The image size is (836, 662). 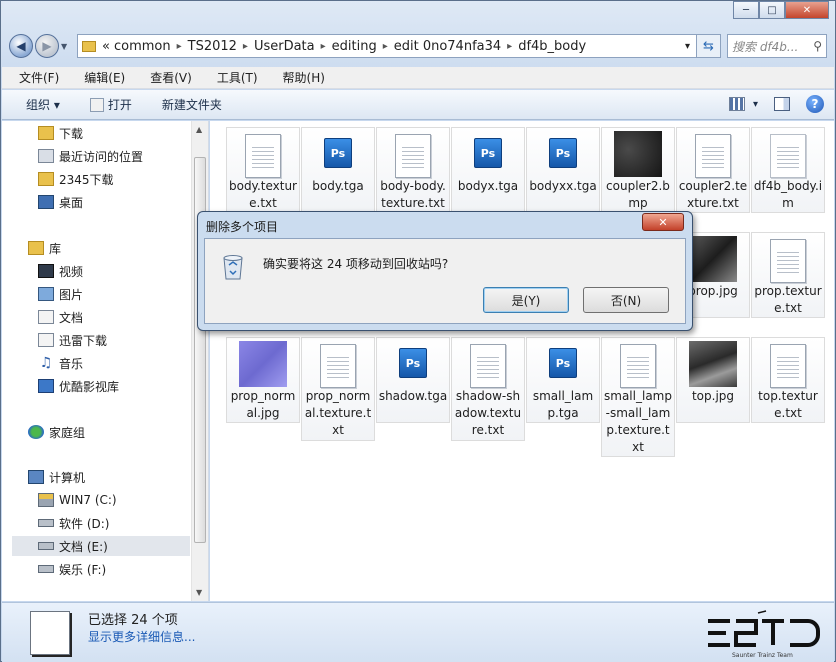 I want to click on menu-edit: 编辑(E), so click(x=100, y=77).